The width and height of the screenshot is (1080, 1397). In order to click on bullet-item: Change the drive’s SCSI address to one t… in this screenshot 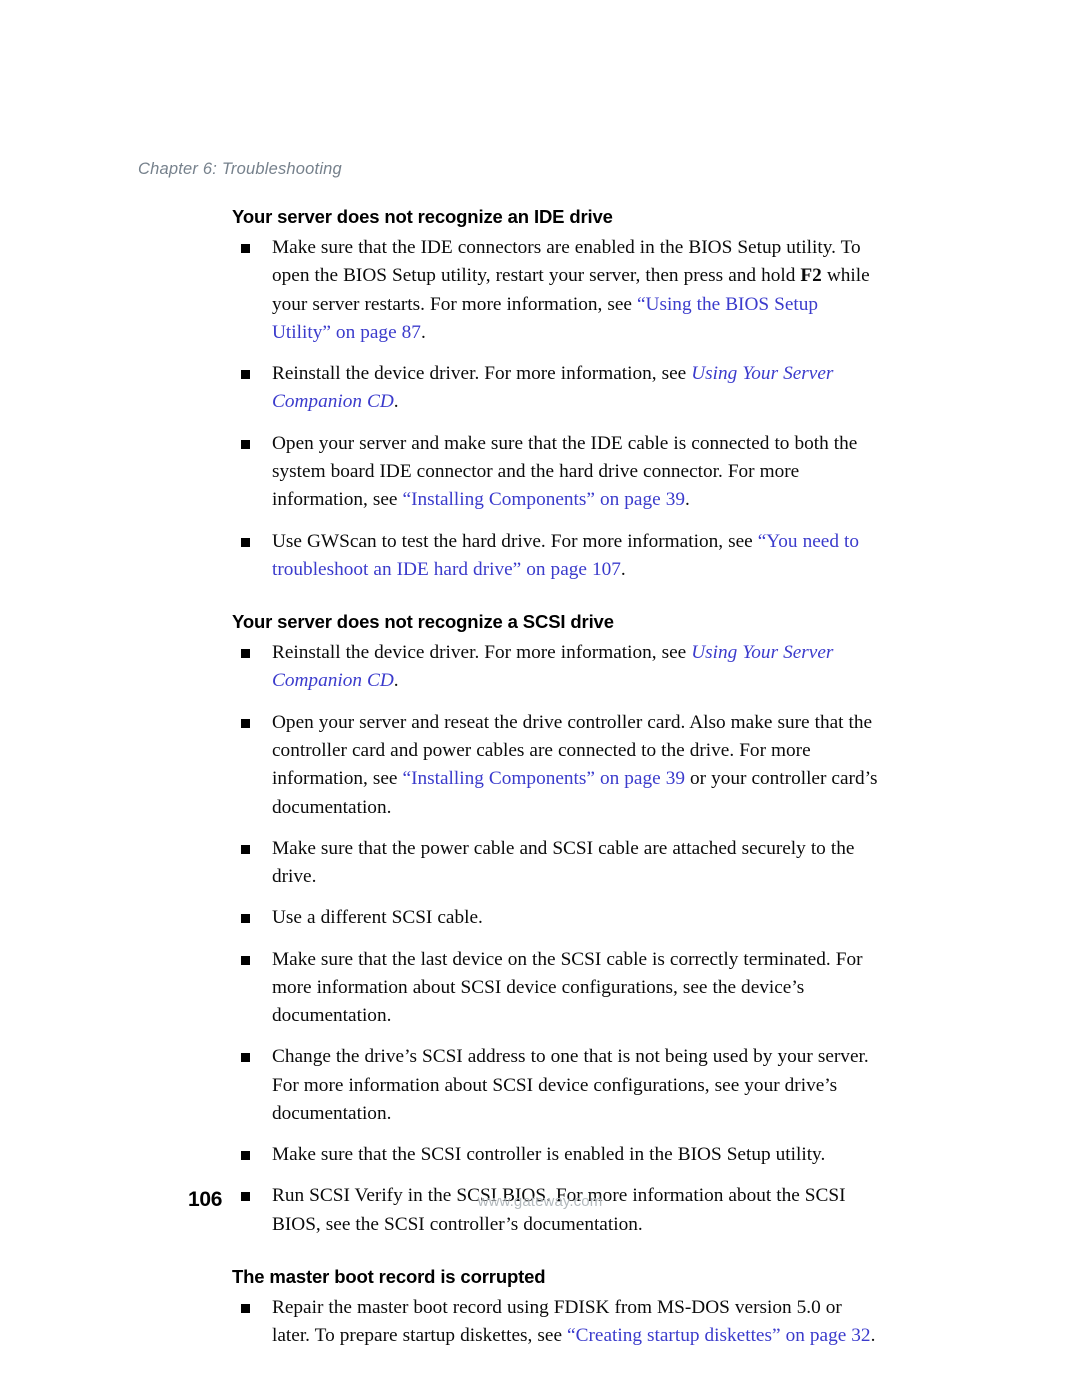, I will do `click(556, 1085)`.